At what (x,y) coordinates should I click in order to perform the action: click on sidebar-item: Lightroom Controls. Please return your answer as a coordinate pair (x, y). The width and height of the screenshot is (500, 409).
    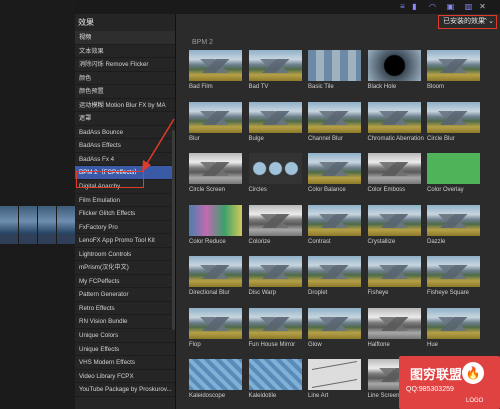
    Looking at the image, I should click on (125, 255).